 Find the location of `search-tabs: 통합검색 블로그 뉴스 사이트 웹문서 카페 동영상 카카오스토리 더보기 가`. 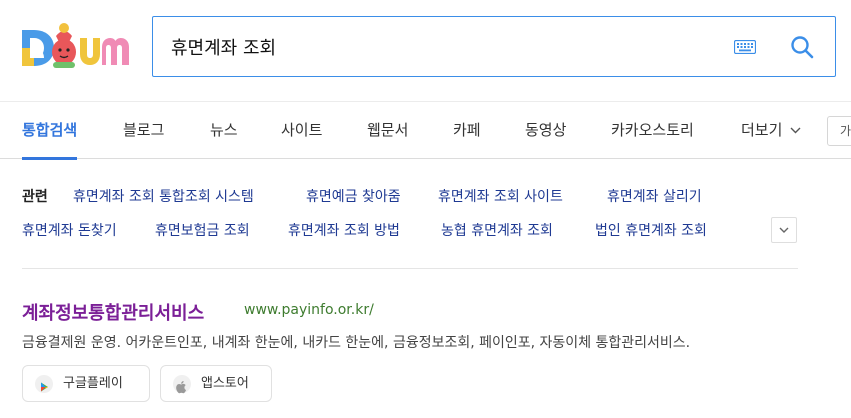

search-tabs: 통합검색 블로그 뉴스 사이트 웹문서 카페 동영상 카카오스토리 더보기 가 is located at coordinates (425, 130).